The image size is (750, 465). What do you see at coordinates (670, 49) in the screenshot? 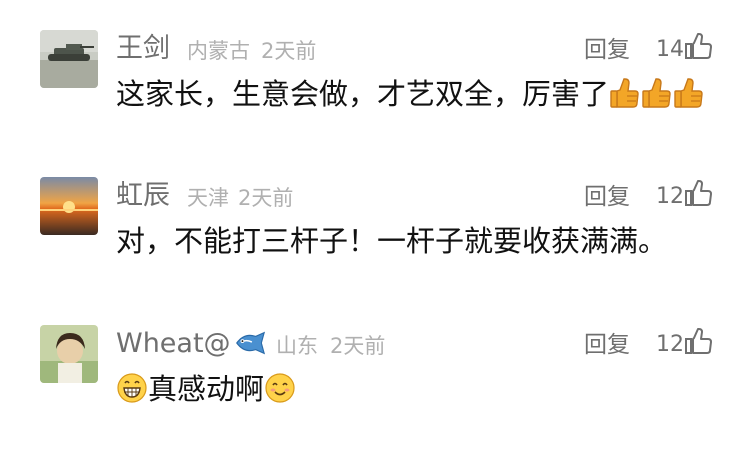
I see `like-count: 14` at bounding box center [670, 49].